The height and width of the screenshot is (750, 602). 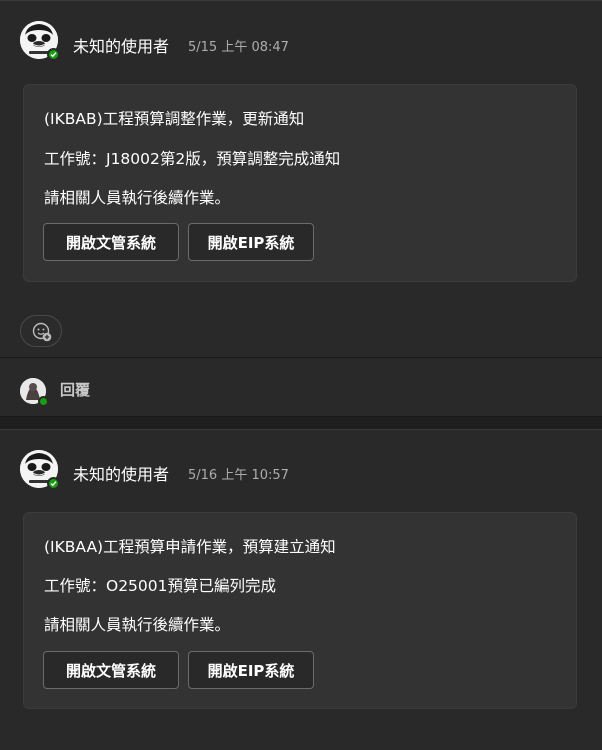 I want to click on card-title: (IKBAB)工程預算調整作業，更新通知, so click(x=174, y=119).